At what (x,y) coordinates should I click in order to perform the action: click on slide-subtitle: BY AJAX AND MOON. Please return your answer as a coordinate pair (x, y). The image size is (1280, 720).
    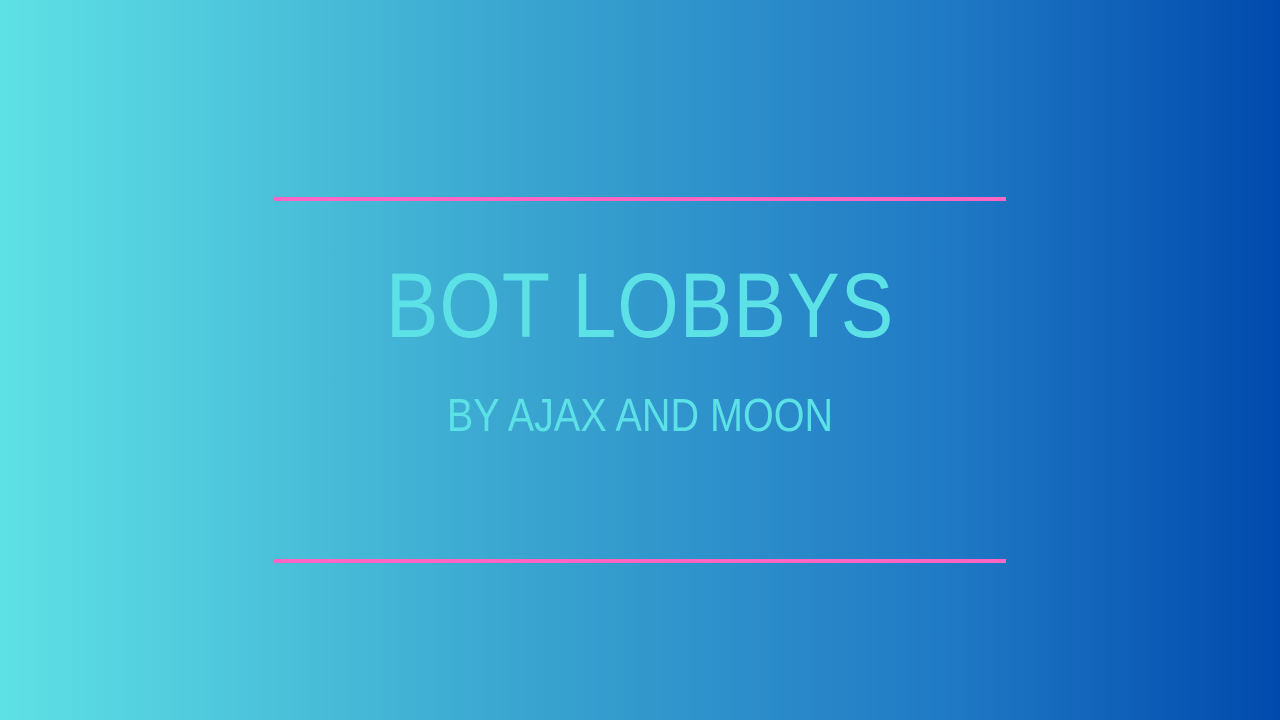
    Looking at the image, I should click on (640, 415).